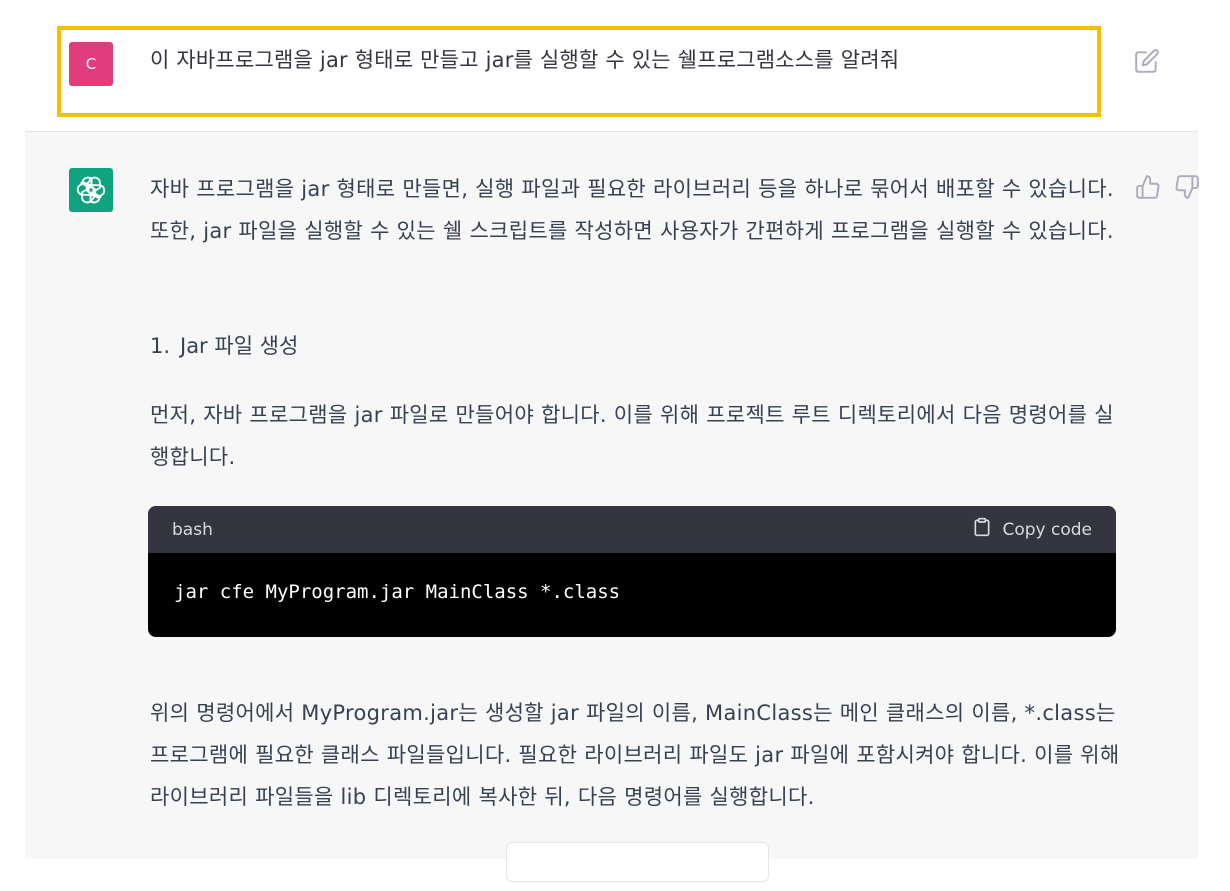 The height and width of the screenshot is (891, 1230). I want to click on thumbs-up-icon, so click(1148, 187).